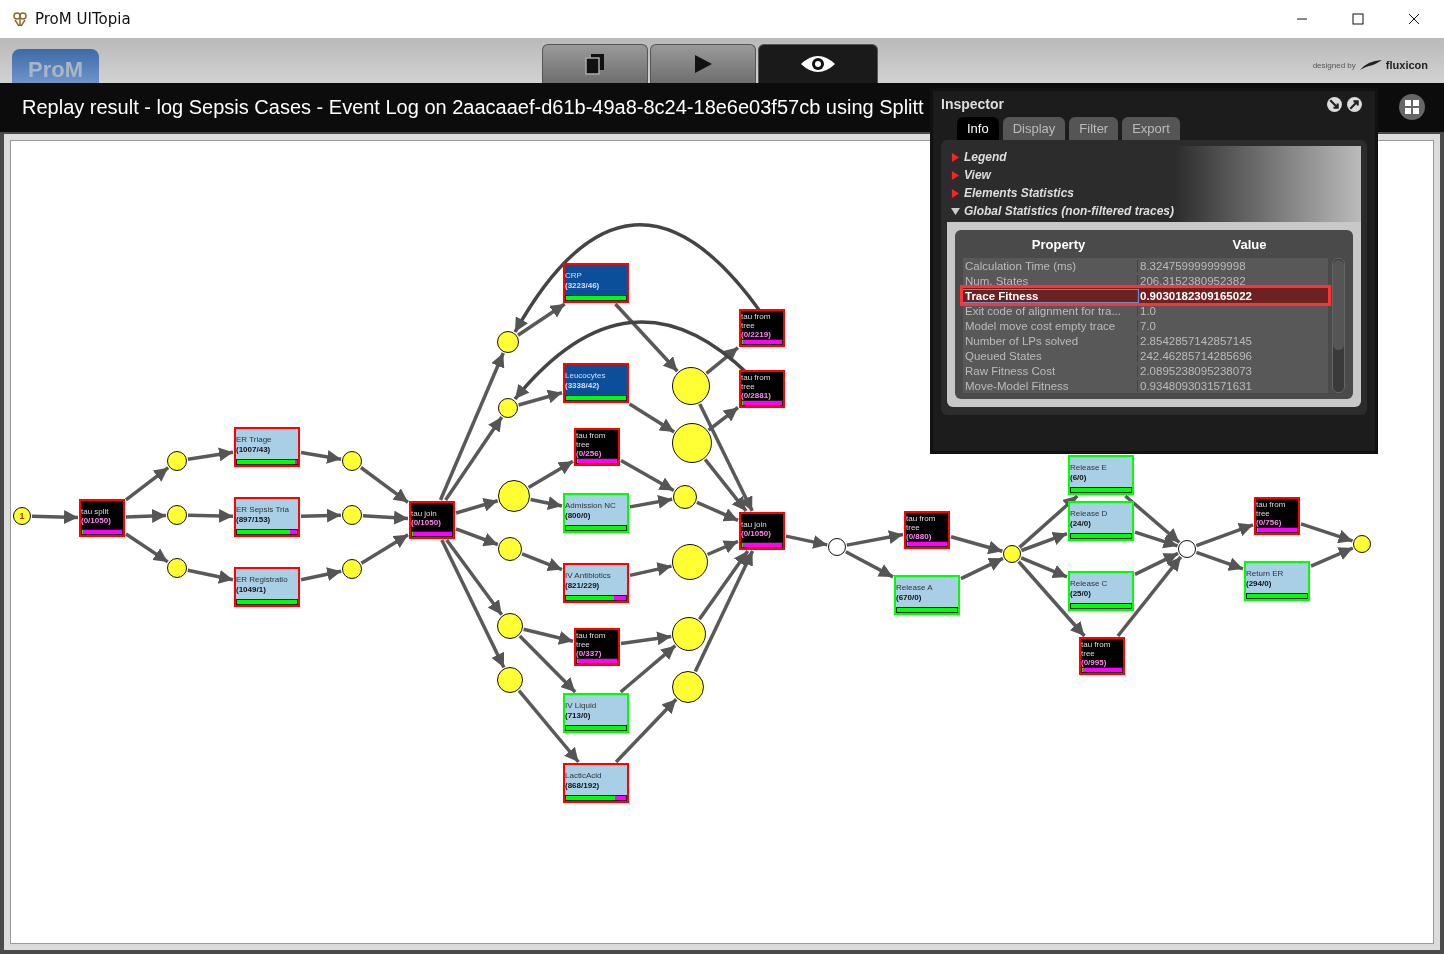  Describe the element at coordinates (1034, 128) in the screenshot. I see `inspector-tab: Display` at that location.